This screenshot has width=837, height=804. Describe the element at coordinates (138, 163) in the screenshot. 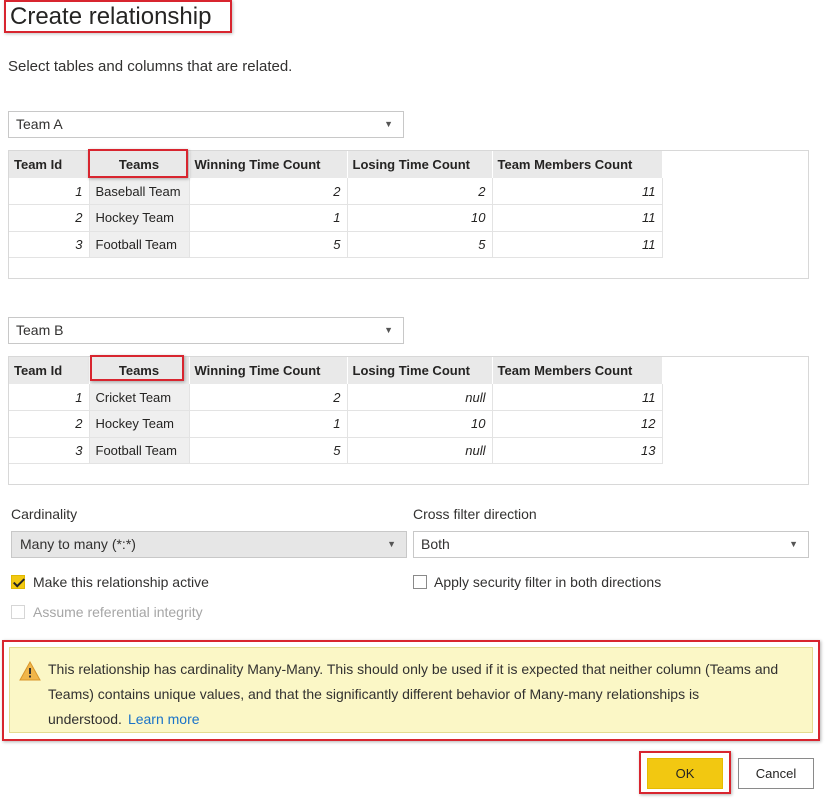

I see `highlight-teams-column-a` at that location.